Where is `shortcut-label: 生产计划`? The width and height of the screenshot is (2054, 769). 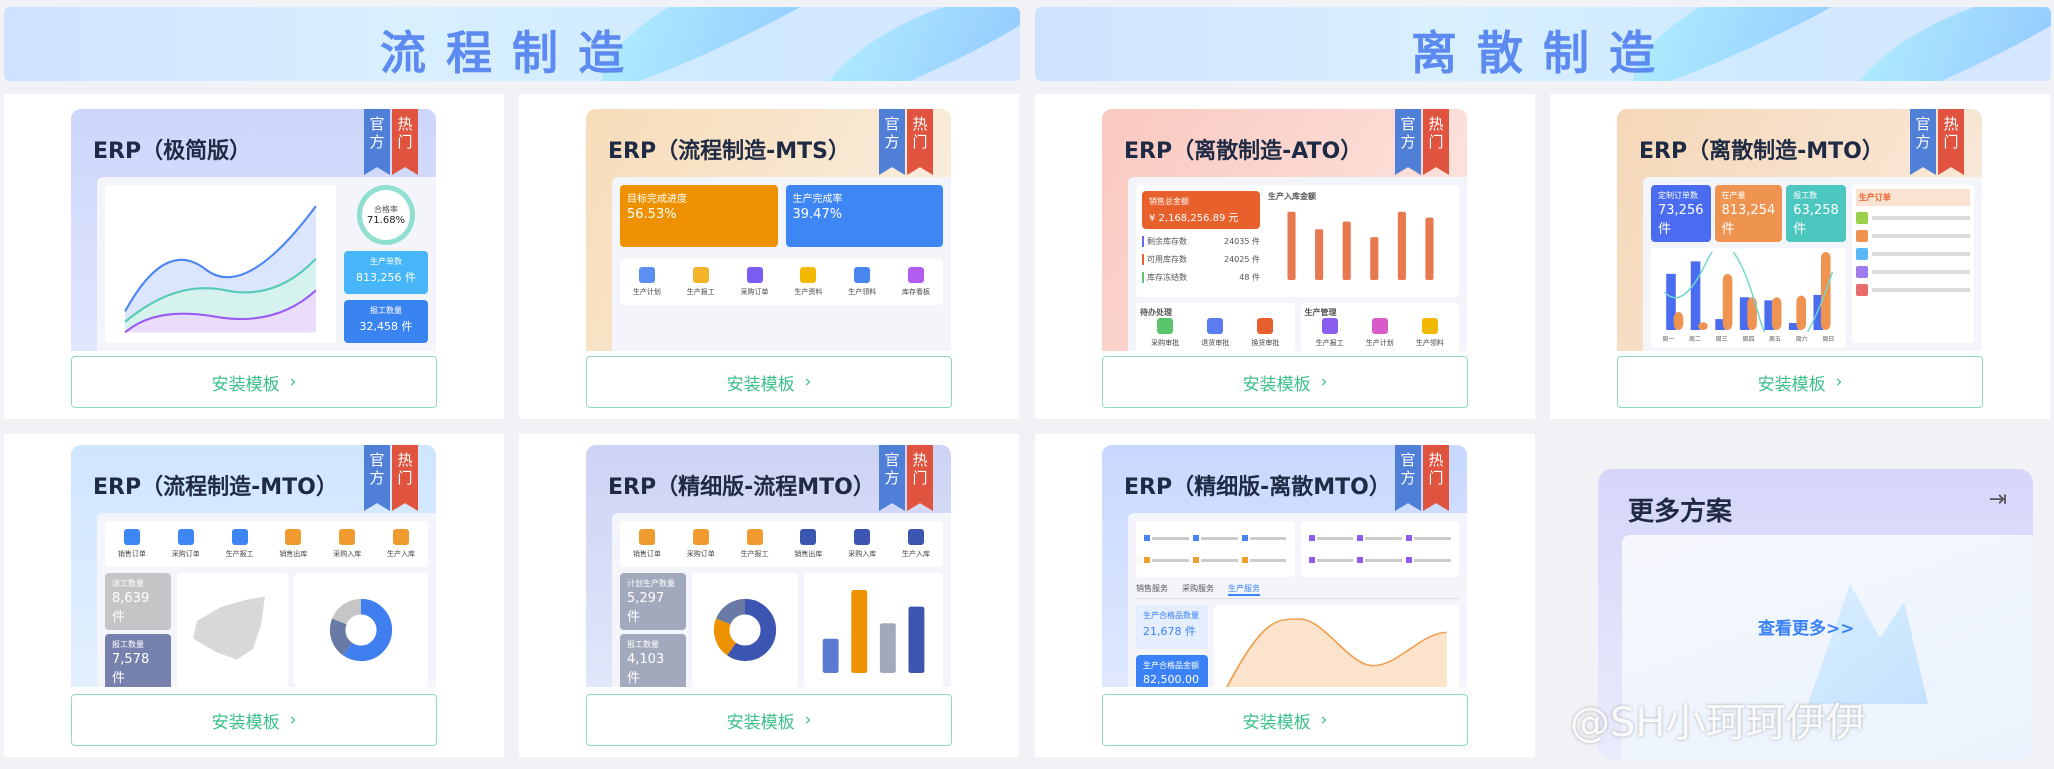
shortcut-label: 生产计划 is located at coordinates (646, 292).